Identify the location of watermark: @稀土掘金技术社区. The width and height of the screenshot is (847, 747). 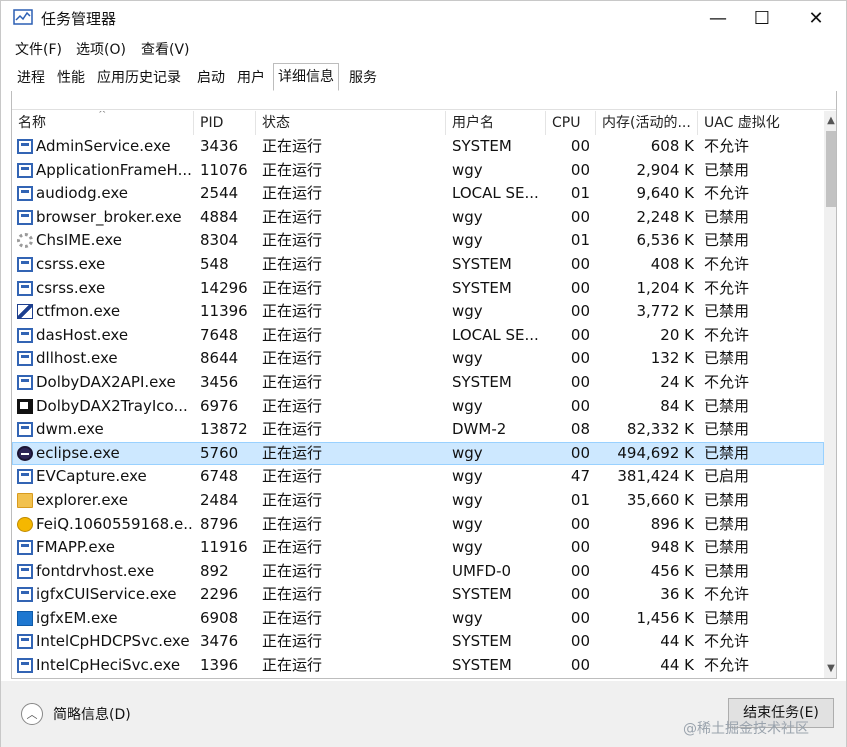
(746, 729).